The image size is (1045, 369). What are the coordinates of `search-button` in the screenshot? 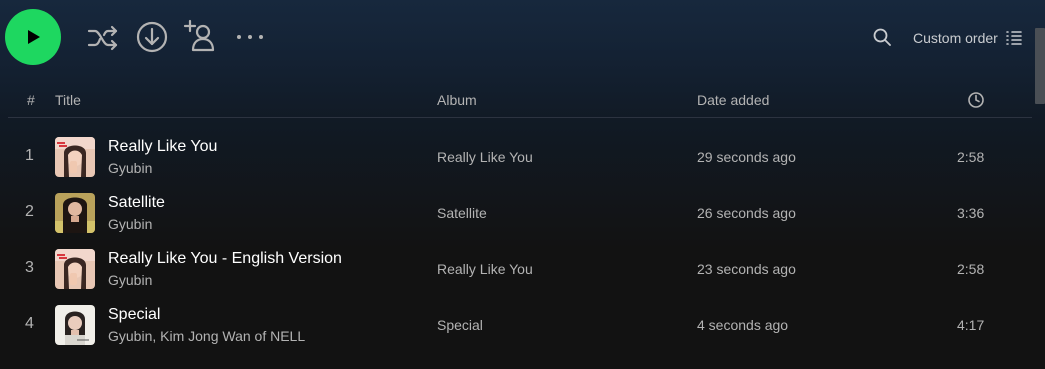 It's located at (882, 37).